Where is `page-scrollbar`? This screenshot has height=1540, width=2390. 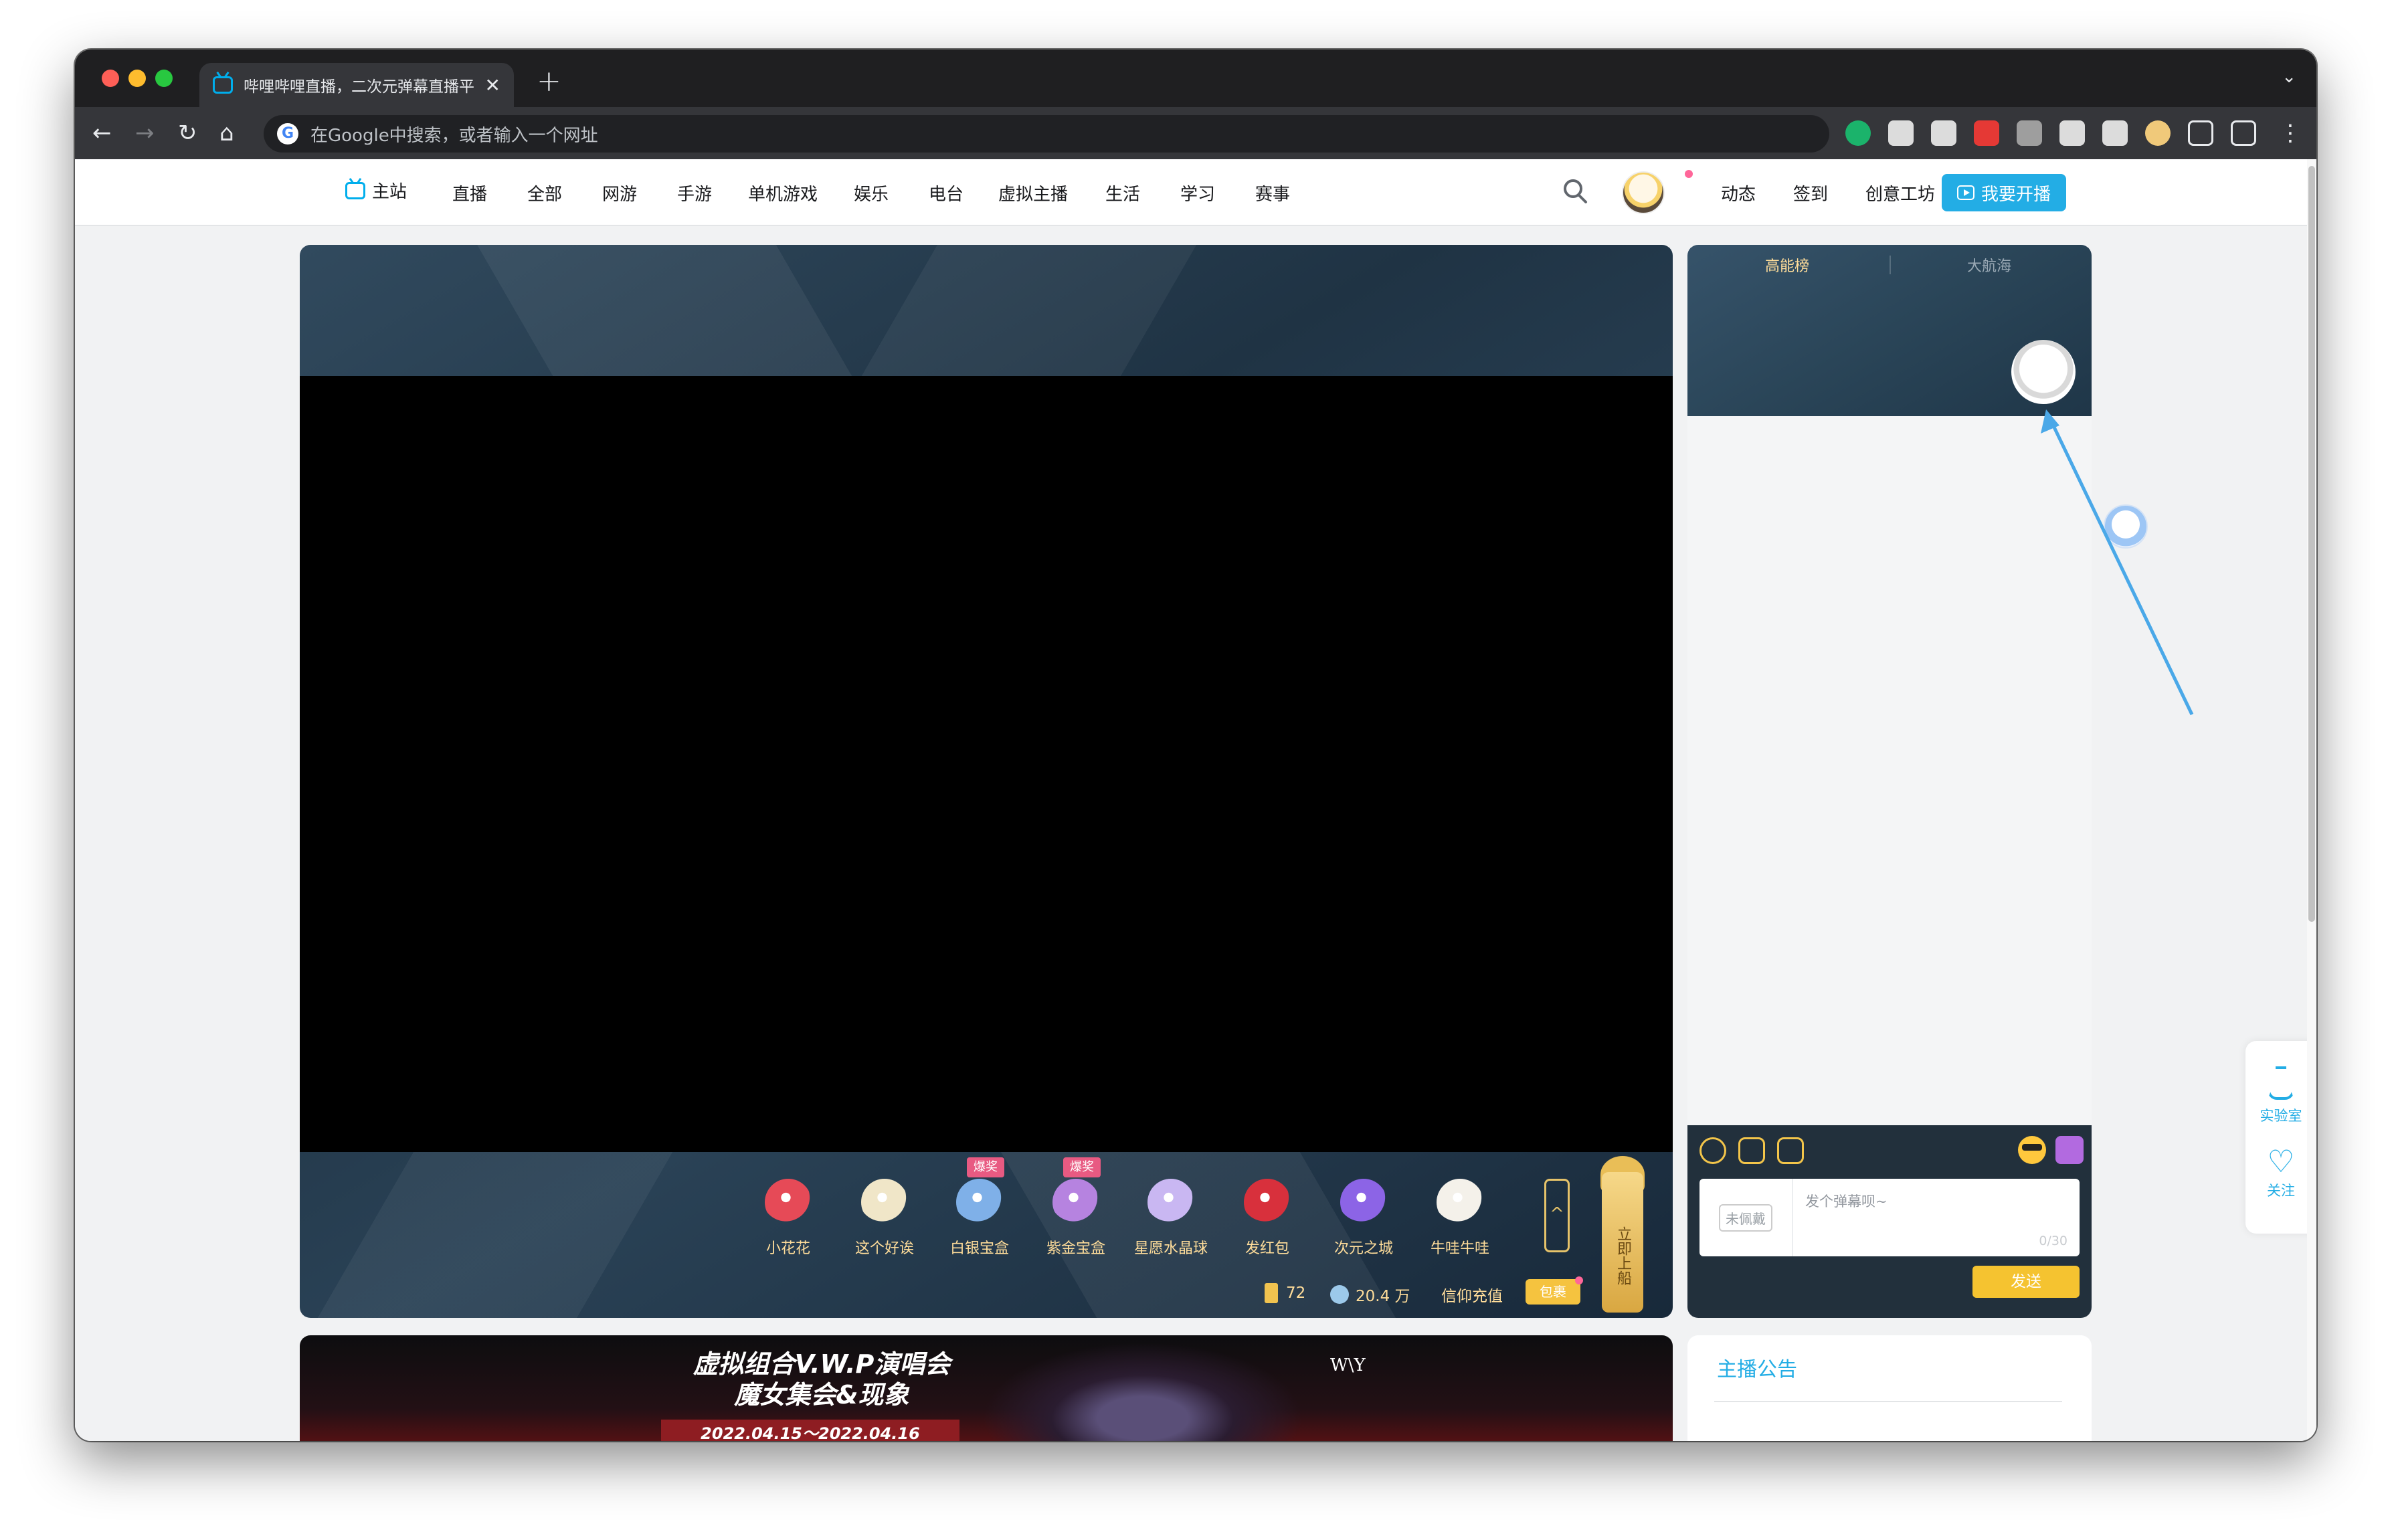
page-scrollbar is located at coordinates (2311, 800).